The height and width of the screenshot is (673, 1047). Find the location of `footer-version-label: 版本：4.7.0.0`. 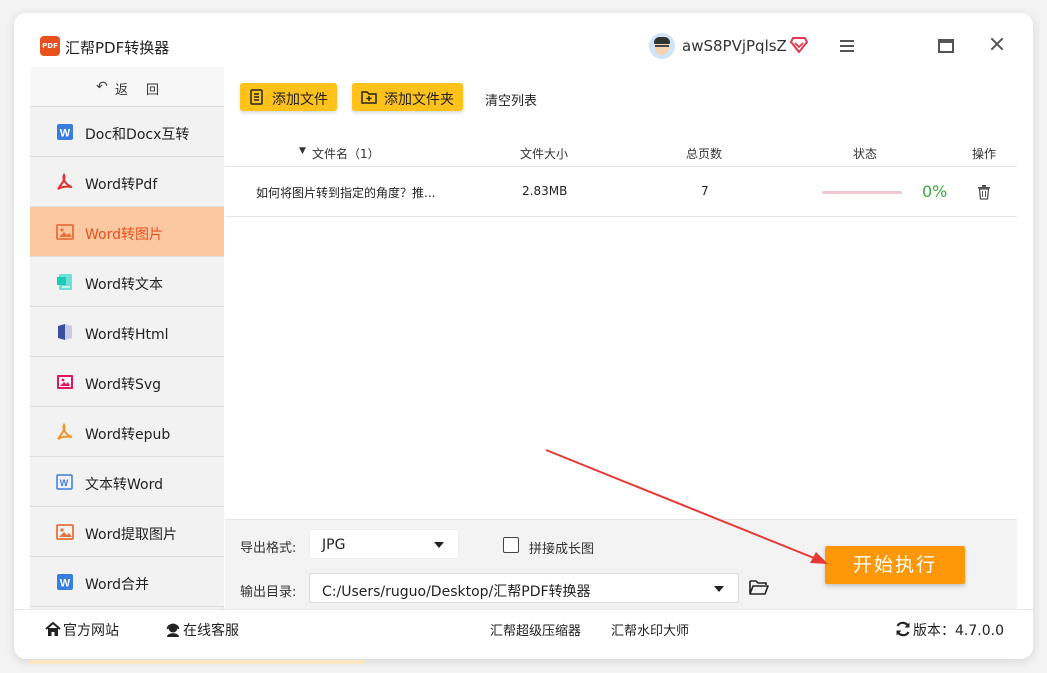

footer-version-label: 版本：4.7.0.0 is located at coordinates (958, 631).